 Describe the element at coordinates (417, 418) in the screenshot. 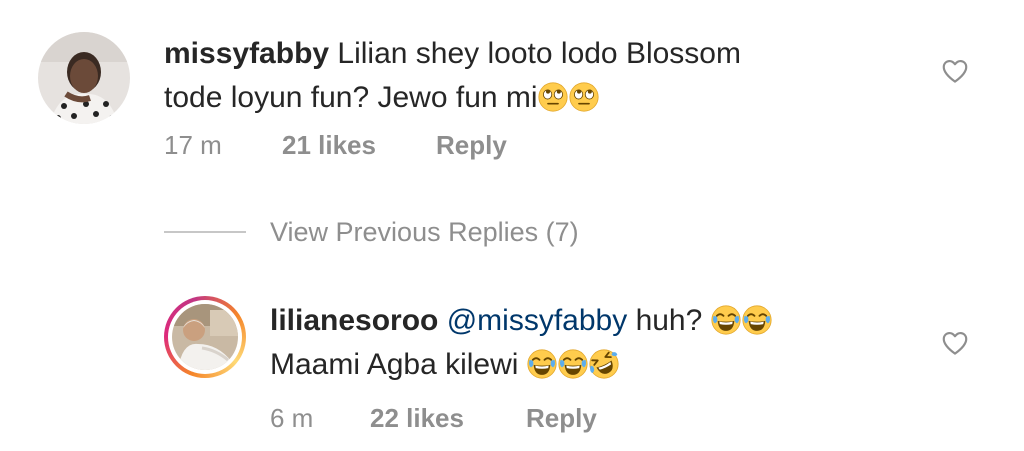

I see `reply-likes: 22 likes` at that location.